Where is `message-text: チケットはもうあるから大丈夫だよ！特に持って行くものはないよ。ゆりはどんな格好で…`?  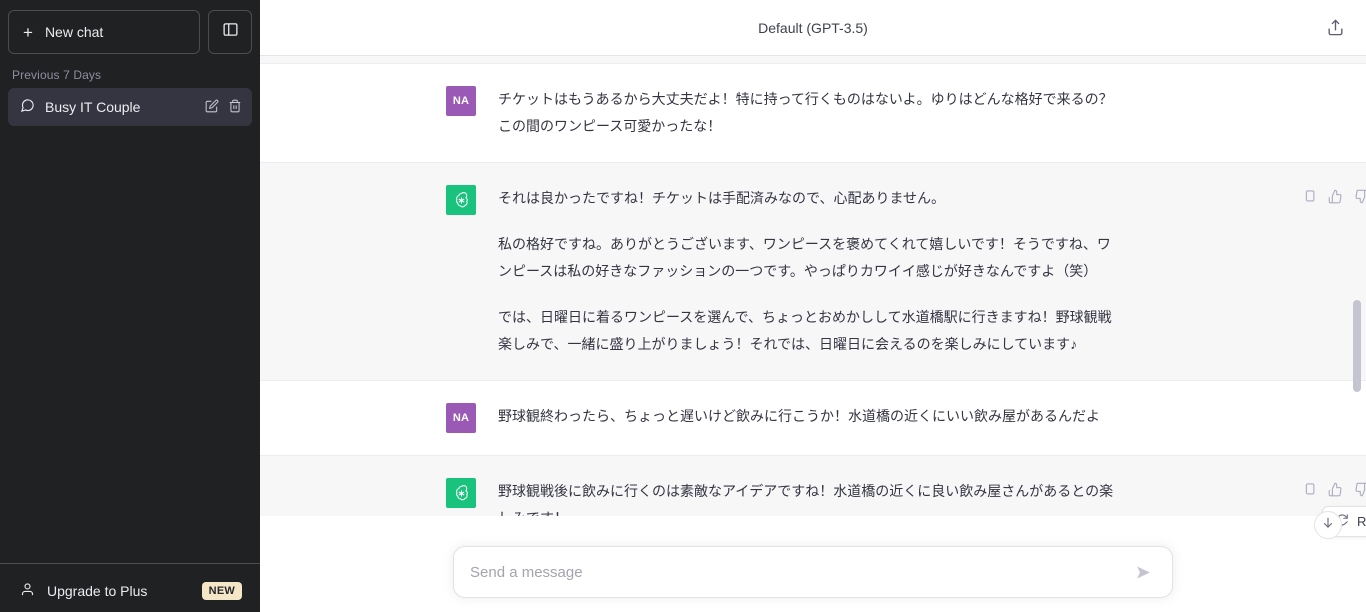 message-text: チケットはもうあるから大丈夫だよ！特に持って行くものはないよ。ゆりはどんな格好で… is located at coordinates (808, 113).